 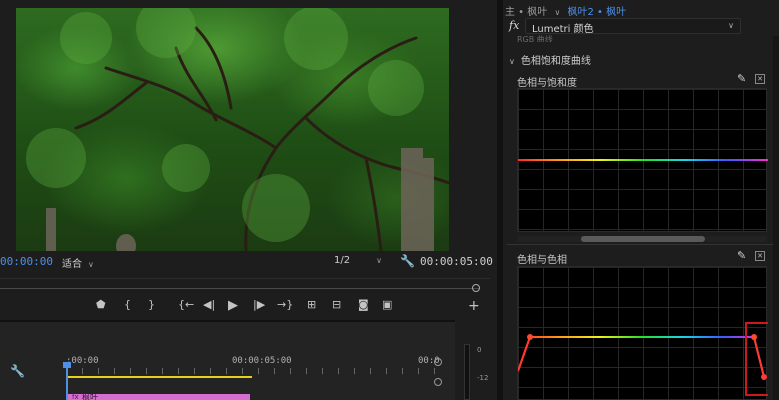 What do you see at coordinates (633, 26) in the screenshot?
I see `effect-selector: Lumetri 颜色 ∨` at bounding box center [633, 26].